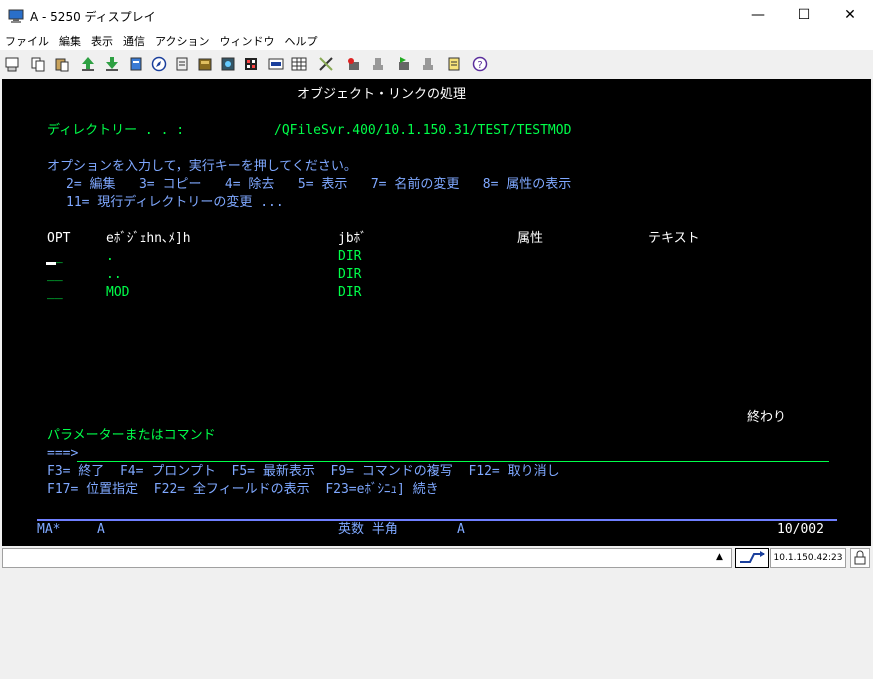 The width and height of the screenshot is (873, 679). I want to click on minimize-button: —, so click(758, 15).